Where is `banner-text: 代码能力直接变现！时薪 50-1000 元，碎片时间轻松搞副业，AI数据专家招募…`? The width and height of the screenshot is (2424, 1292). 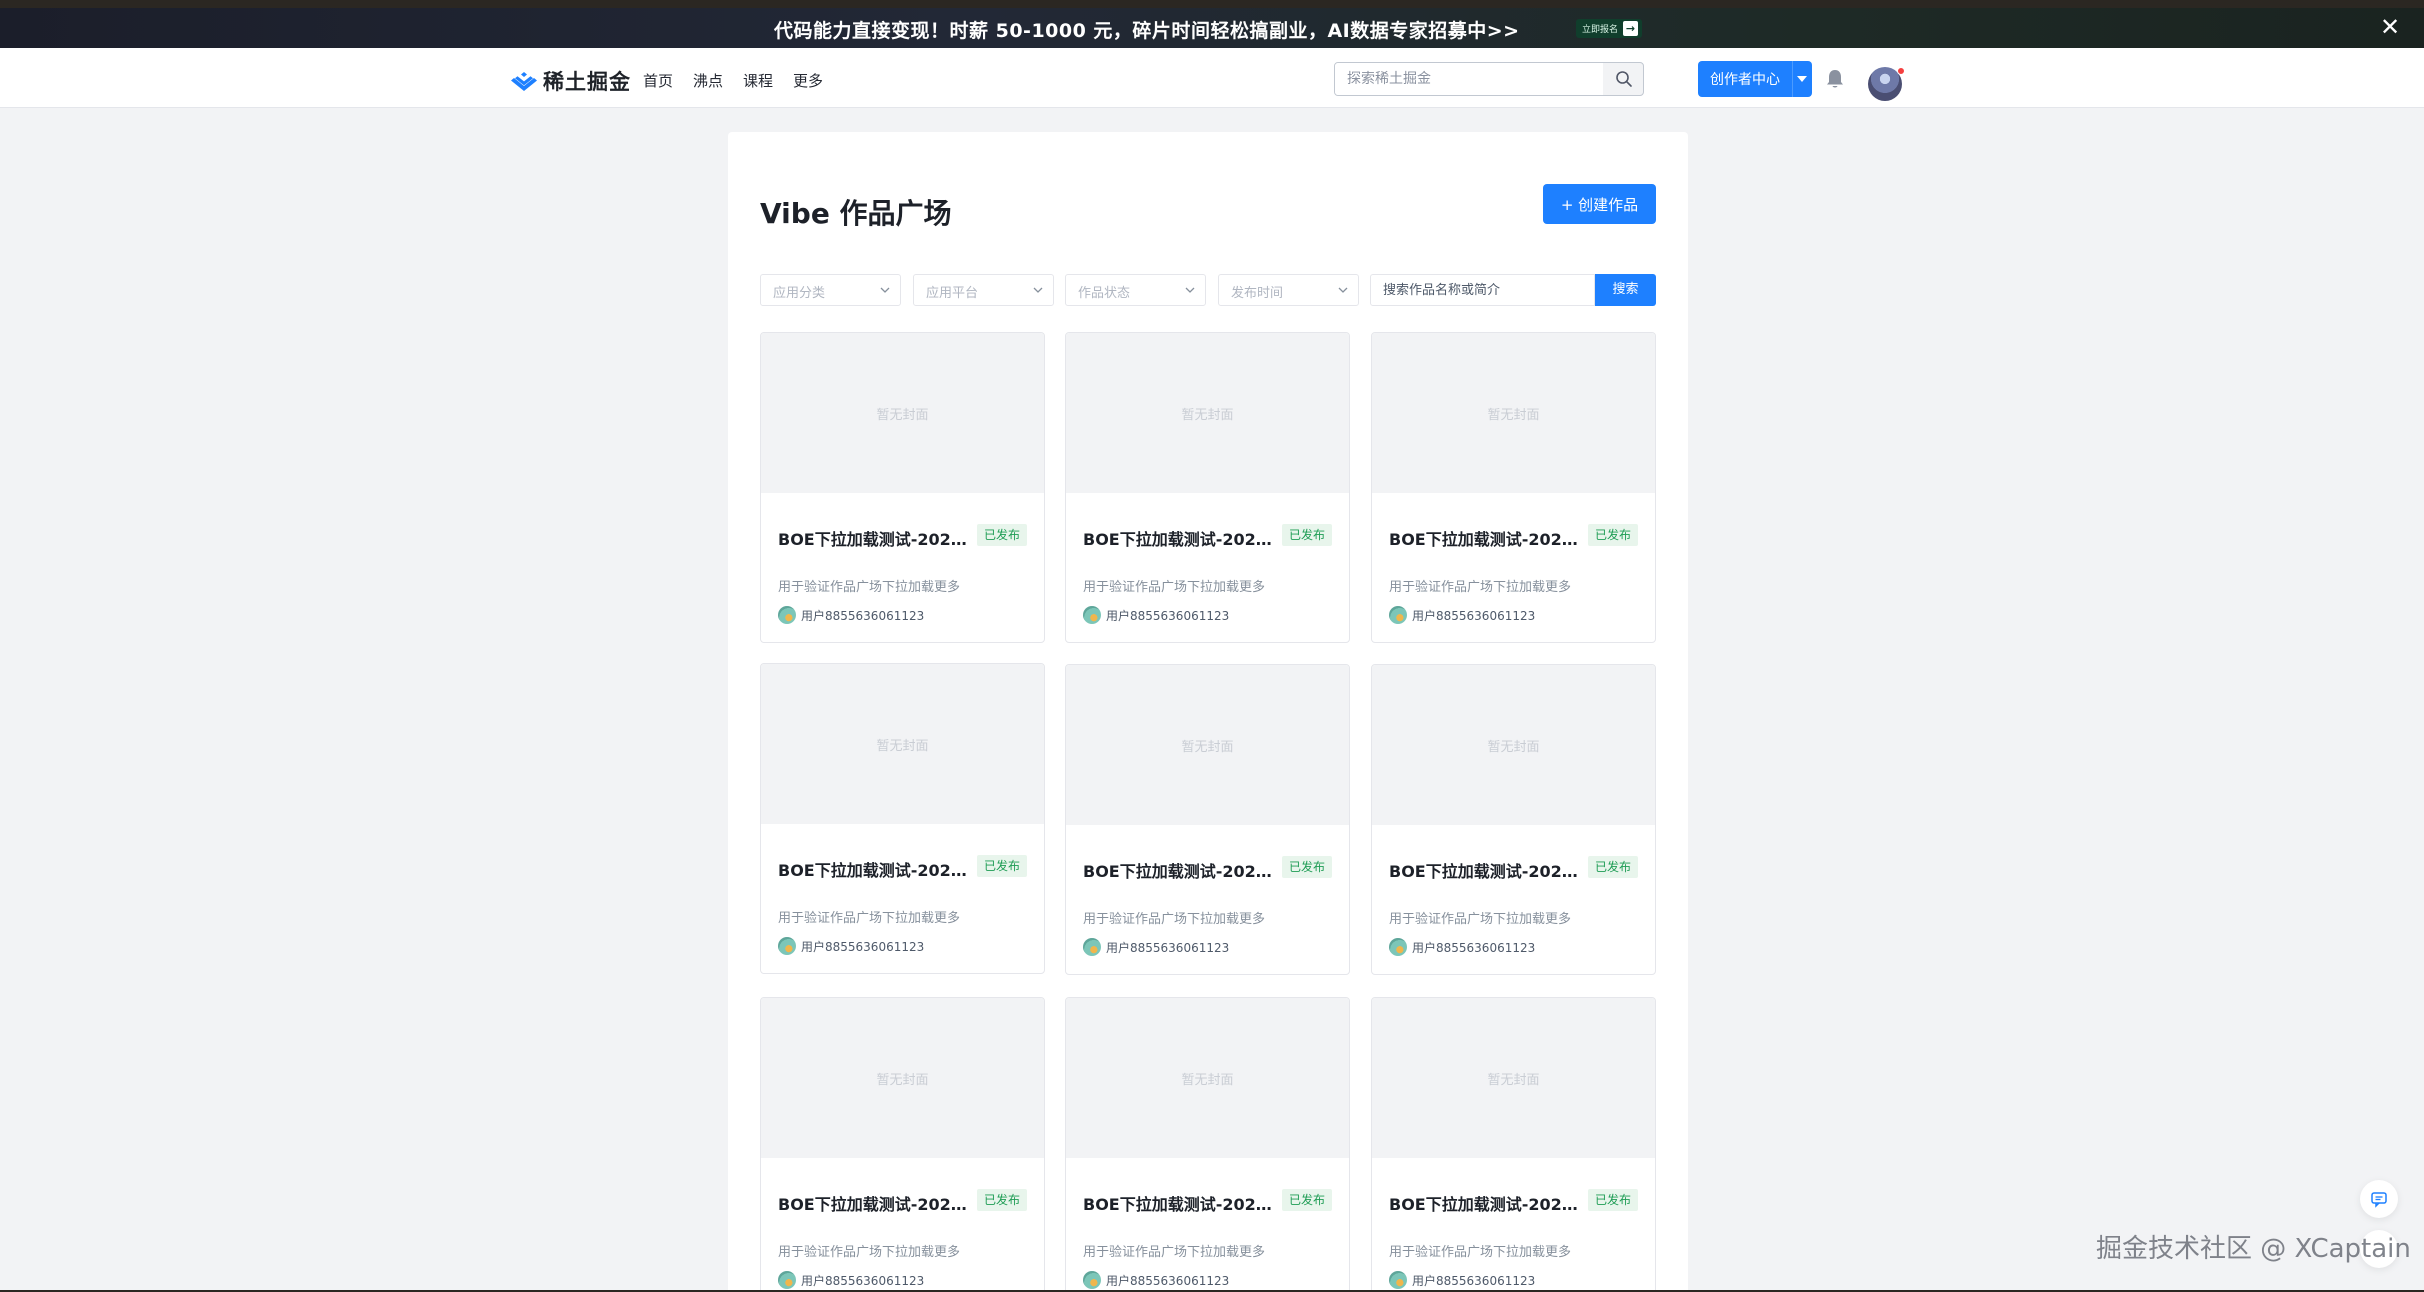
banner-text: 代码能力直接变现！时薪 50-1000 元，碎片时间轻松搞副业，AI数据专家招募… is located at coordinates (1147, 29).